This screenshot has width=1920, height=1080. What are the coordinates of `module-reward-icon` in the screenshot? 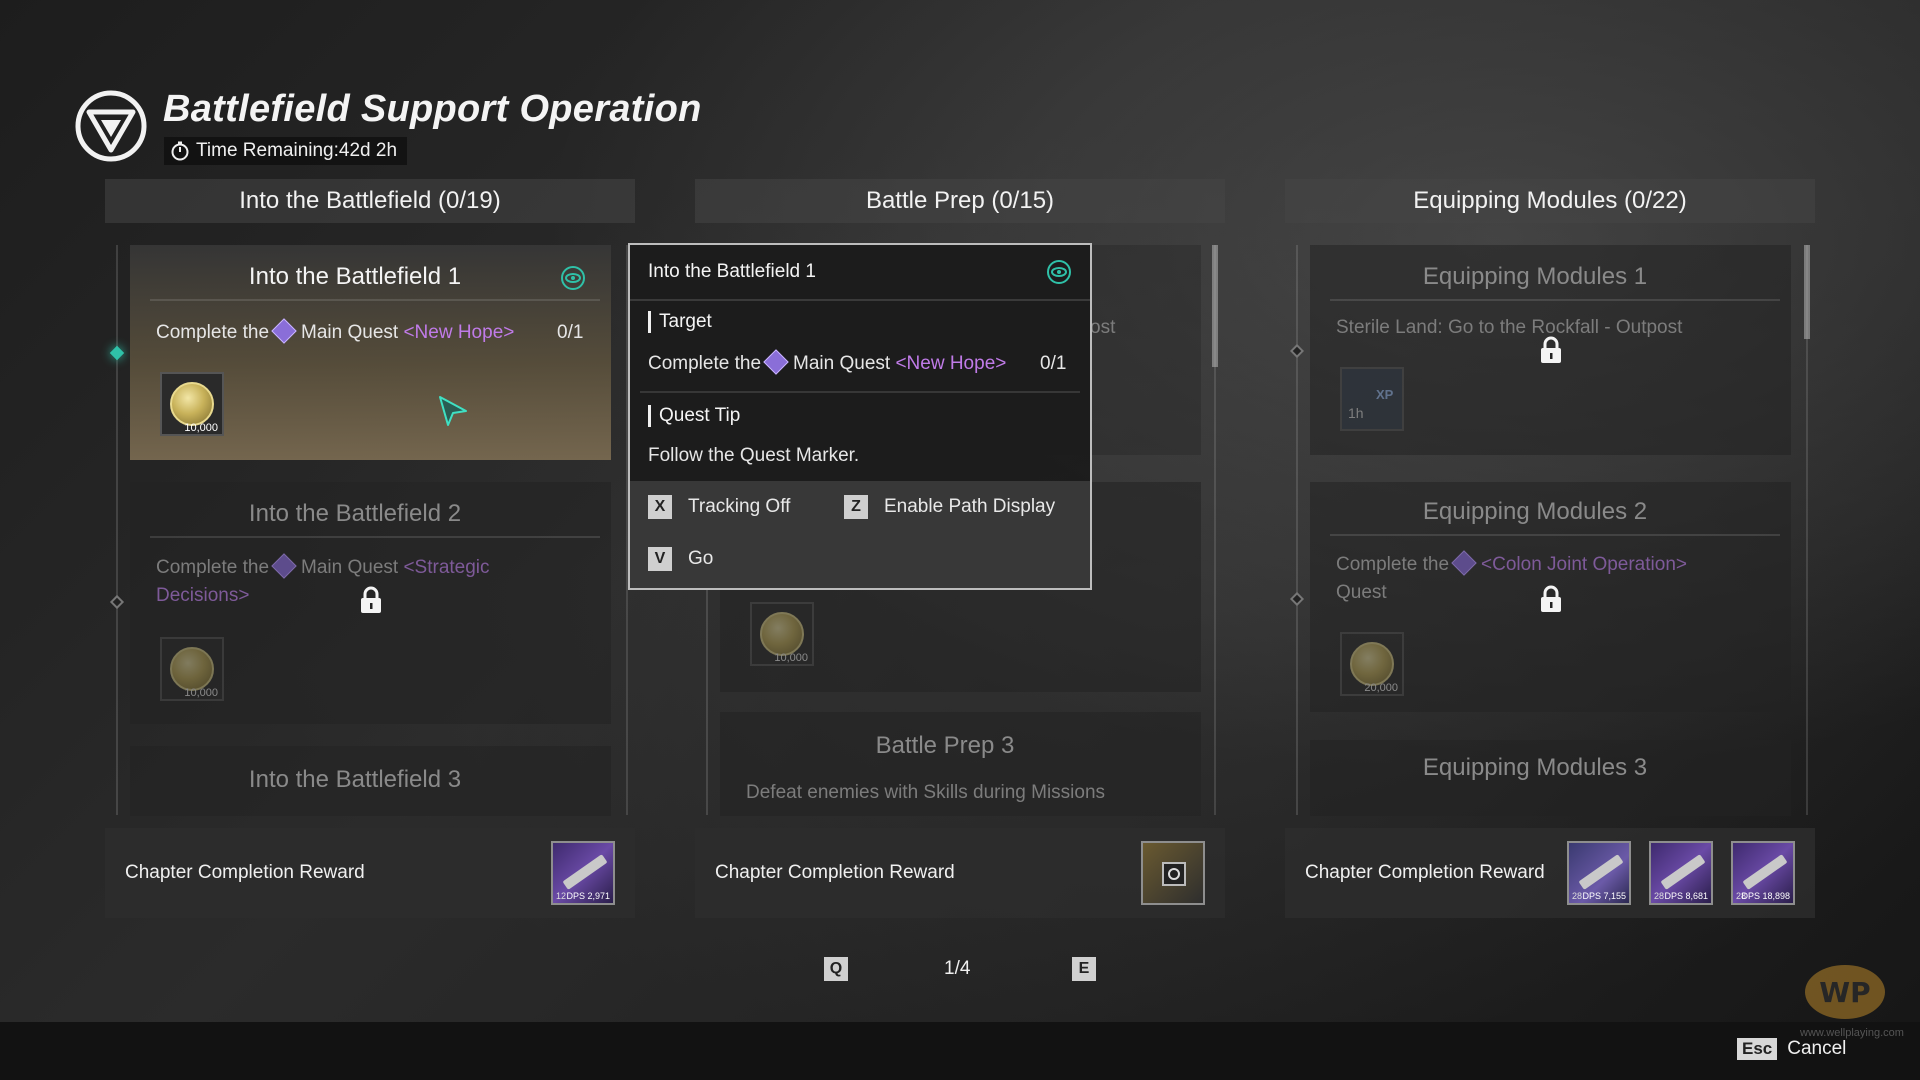 It's located at (1173, 873).